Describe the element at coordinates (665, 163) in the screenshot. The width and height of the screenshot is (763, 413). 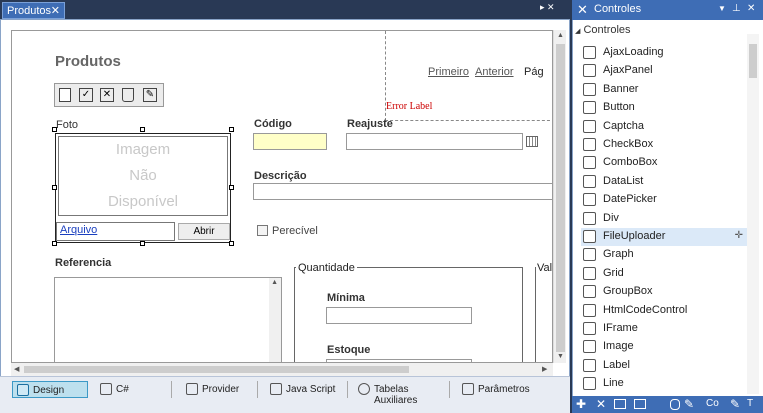
I see `control-item-combobox: ComboBox` at that location.